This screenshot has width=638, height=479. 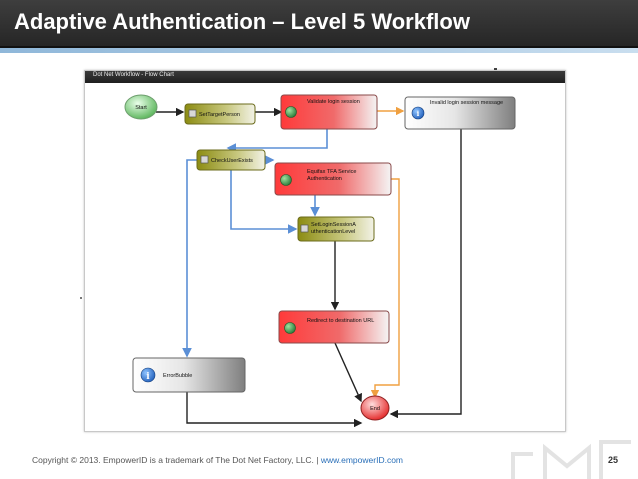 I want to click on connector-validate-to-checkuser, so click(x=277, y=141).